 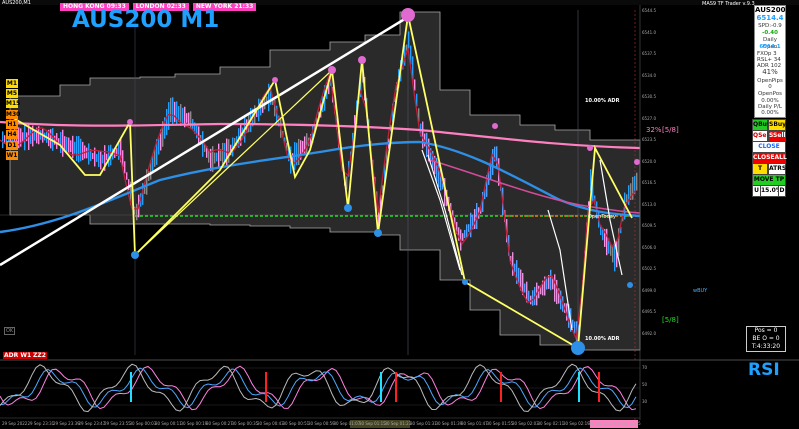 I want to click on time-tick: 30 Sep 02:19, so click(x=576, y=423).